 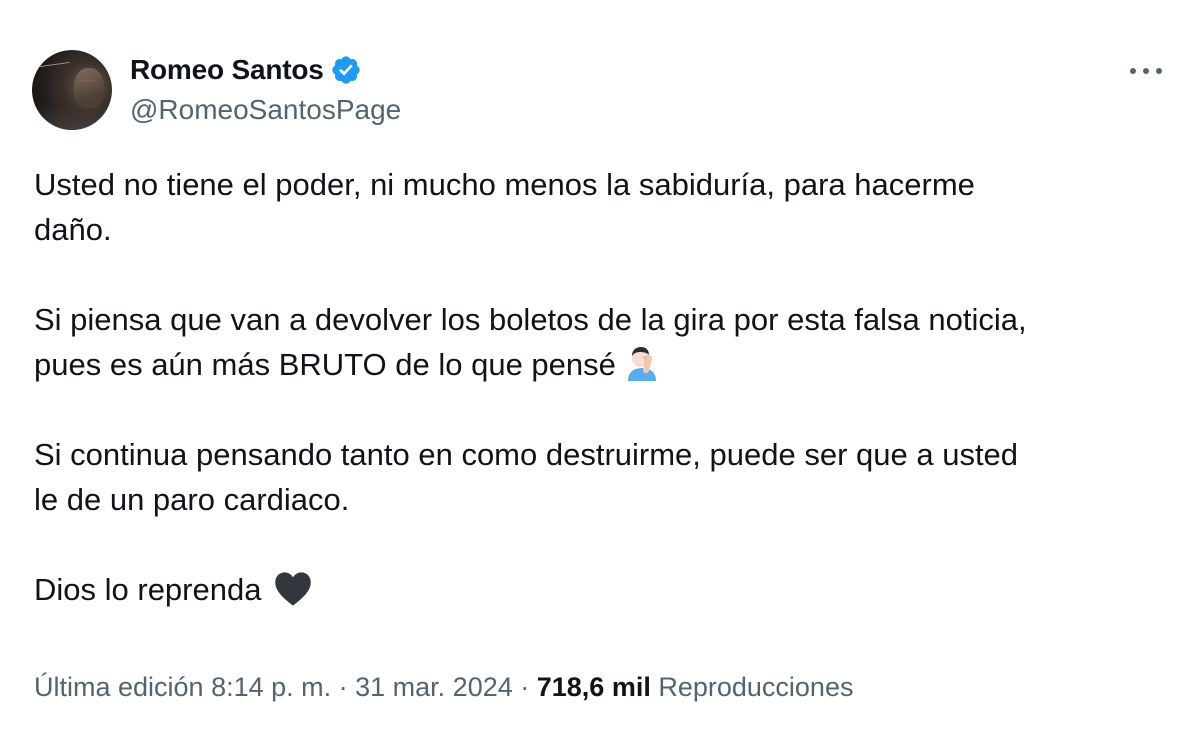 I want to click on text-line-with-emoji: pues es aún más BRUTO de lo que pensé, so click(x=604, y=364).